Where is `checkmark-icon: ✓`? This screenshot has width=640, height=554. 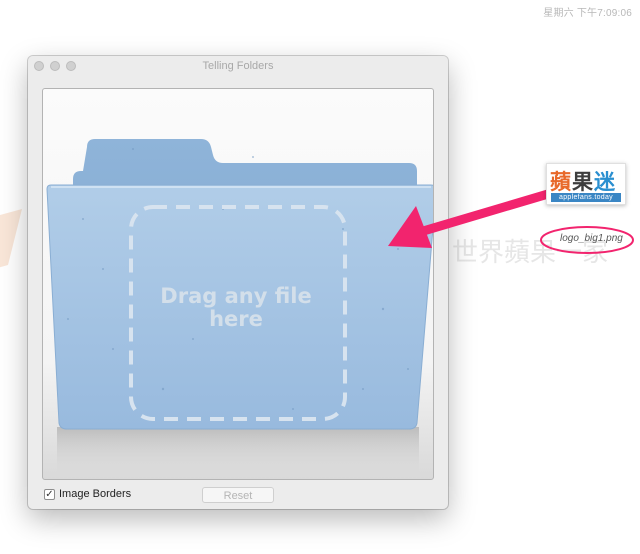 checkmark-icon: ✓ is located at coordinates (49, 494).